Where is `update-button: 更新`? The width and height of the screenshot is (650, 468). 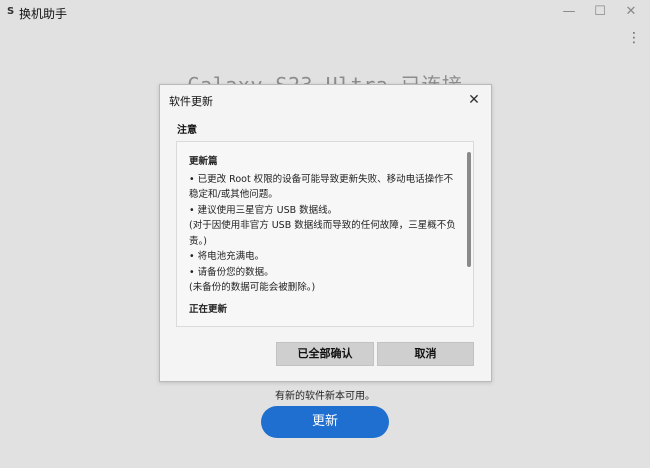
update-button: 更新 is located at coordinates (325, 422).